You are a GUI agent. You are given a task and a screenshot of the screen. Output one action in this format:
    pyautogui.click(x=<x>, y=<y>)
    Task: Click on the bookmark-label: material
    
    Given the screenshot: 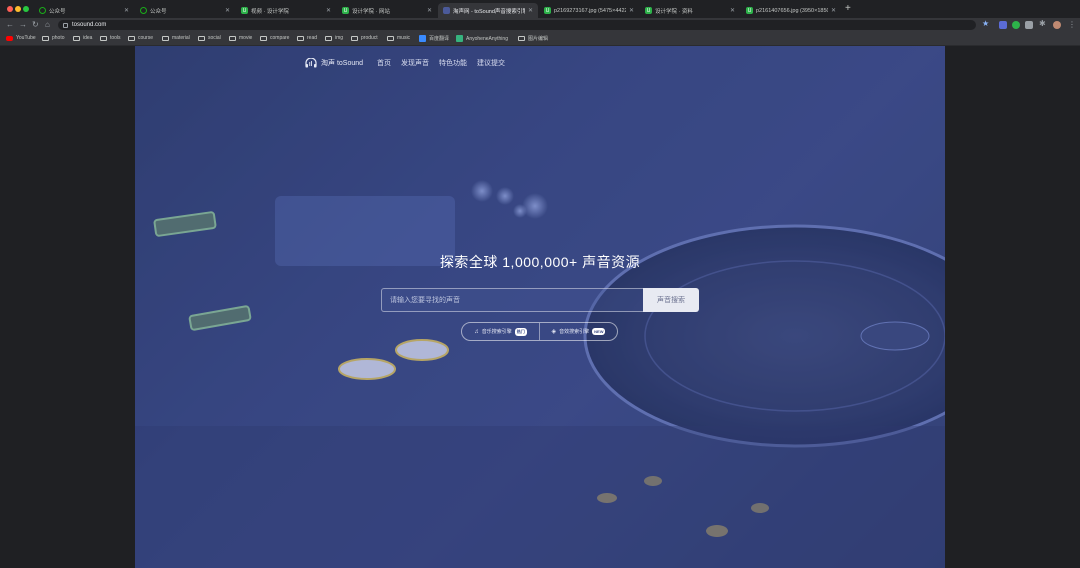 What is the action you would take?
    pyautogui.click(x=181, y=38)
    